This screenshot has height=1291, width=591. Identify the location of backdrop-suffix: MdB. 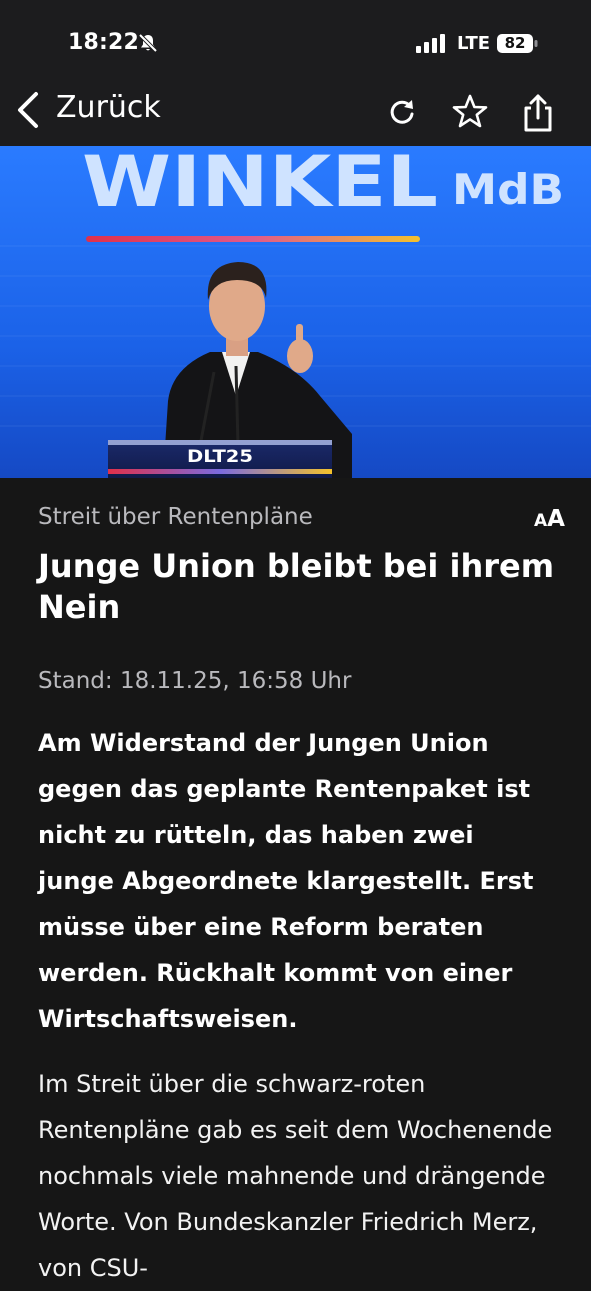
(508, 189).